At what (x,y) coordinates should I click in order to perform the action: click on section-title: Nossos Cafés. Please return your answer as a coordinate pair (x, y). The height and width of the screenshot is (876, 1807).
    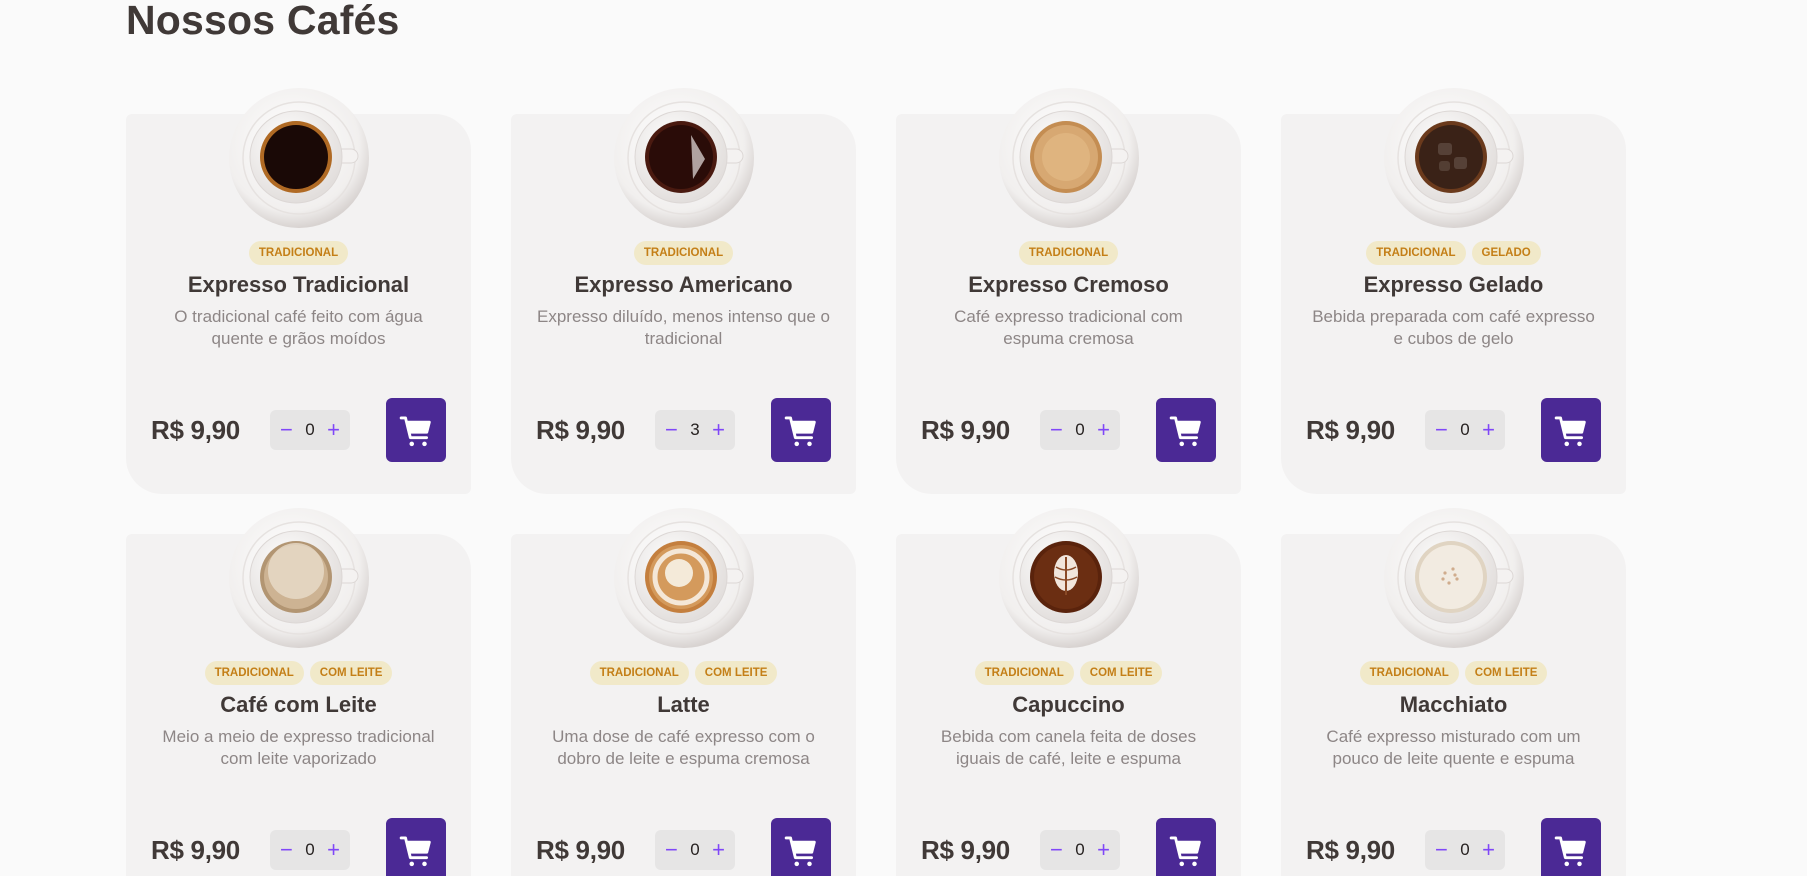
    Looking at the image, I should click on (263, 21).